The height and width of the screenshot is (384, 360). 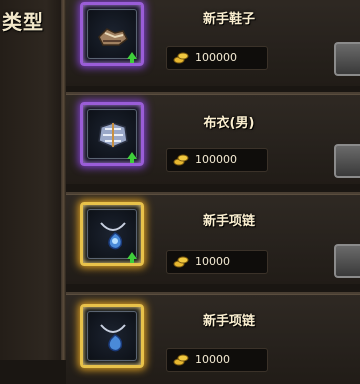 What do you see at coordinates (113, 37) in the screenshot?
I see `shoes-icon` at bounding box center [113, 37].